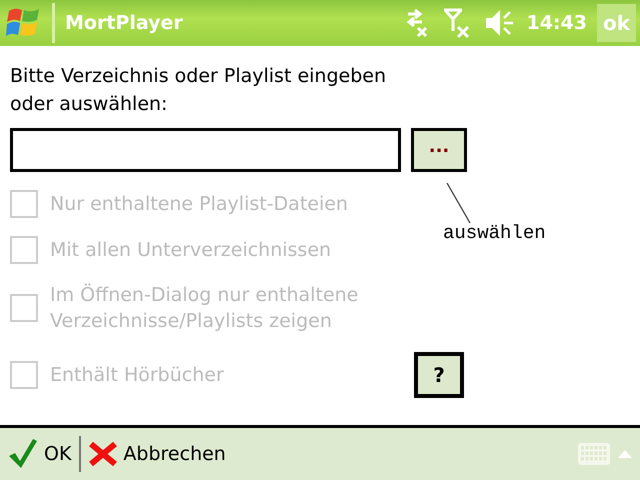 The width and height of the screenshot is (640, 480). Describe the element at coordinates (594, 454) in the screenshot. I see `keyboard-icon` at that location.